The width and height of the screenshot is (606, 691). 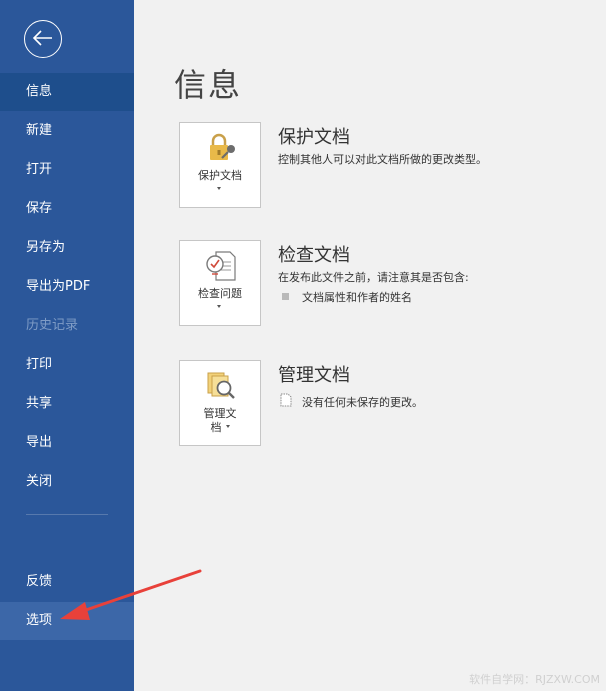 I want to click on nav-item-close: 关闭, so click(x=67, y=482).